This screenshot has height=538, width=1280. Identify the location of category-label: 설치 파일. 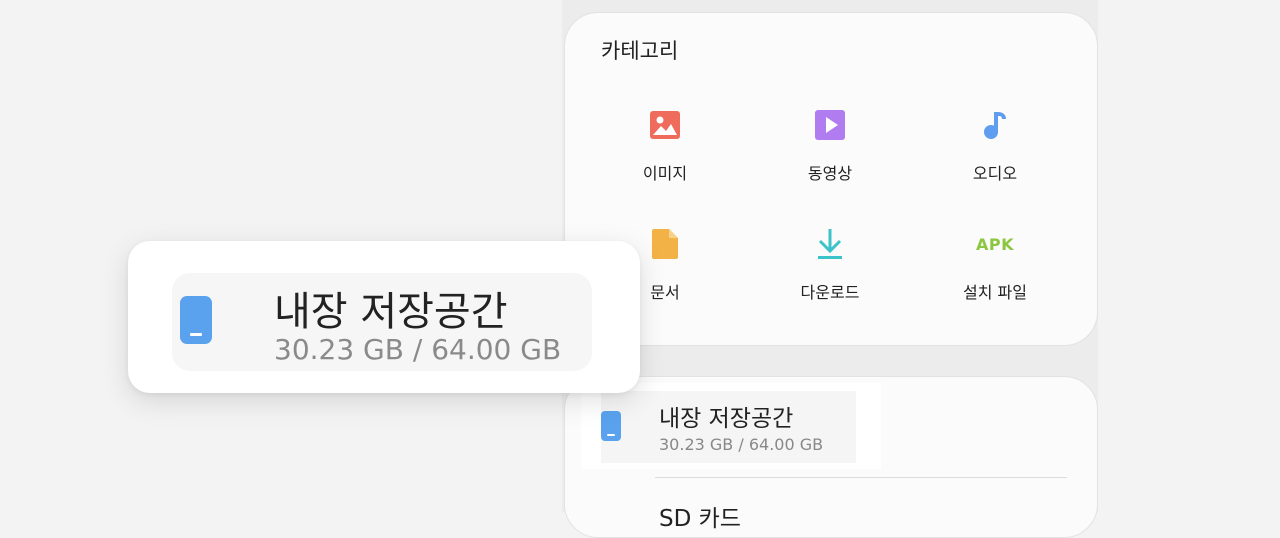
(995, 292).